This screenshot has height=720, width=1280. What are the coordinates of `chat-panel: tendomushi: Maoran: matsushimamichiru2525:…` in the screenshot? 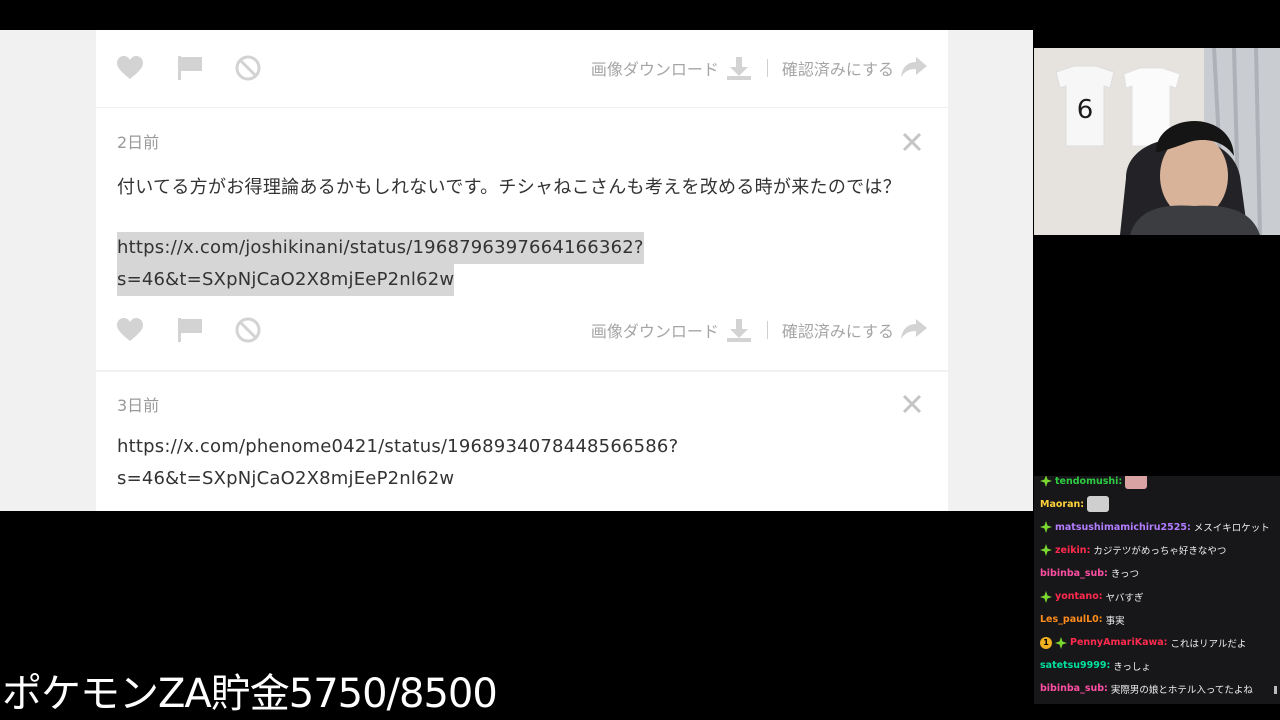 It's located at (1157, 590).